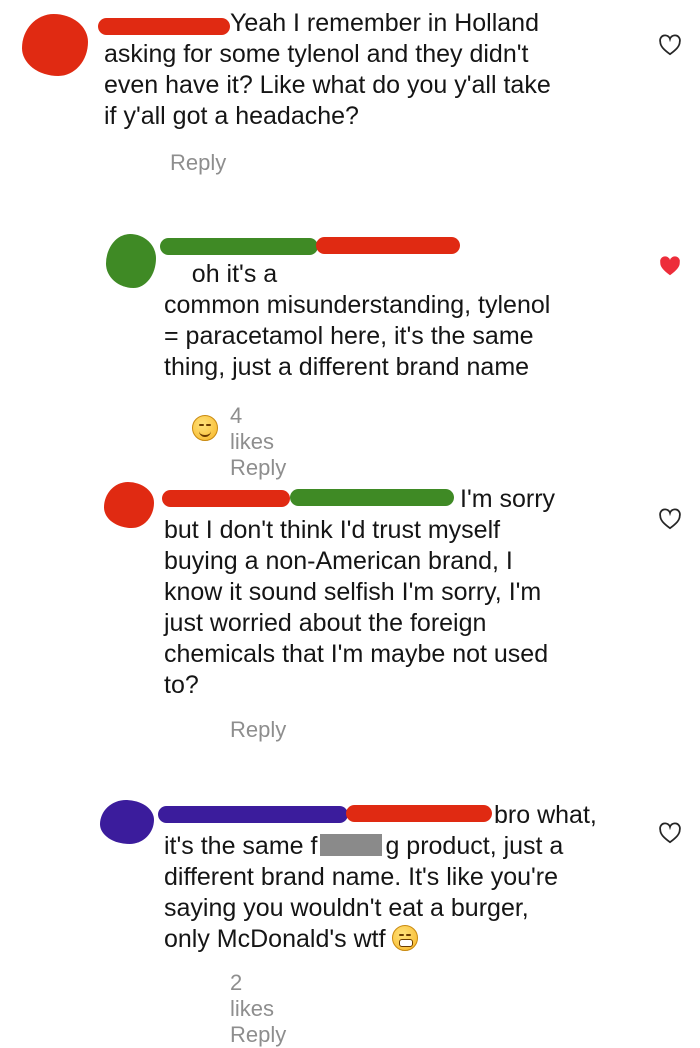 This screenshot has height=1048, width=700. What do you see at coordinates (276, 1009) in the screenshot?
I see `comment-meta: 2 likes Reply` at bounding box center [276, 1009].